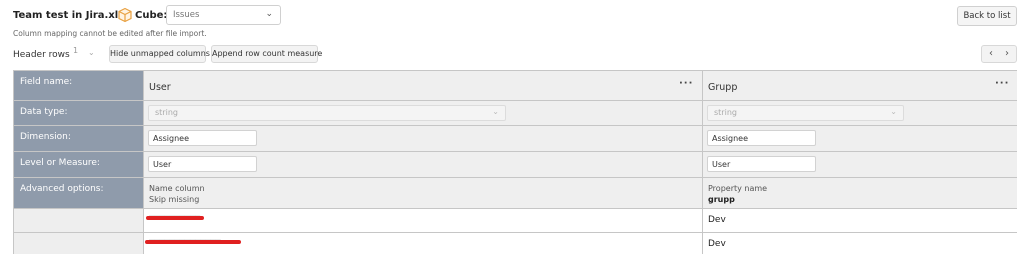  What do you see at coordinates (151, 15) in the screenshot?
I see `cube-label: Cube:` at bounding box center [151, 15].